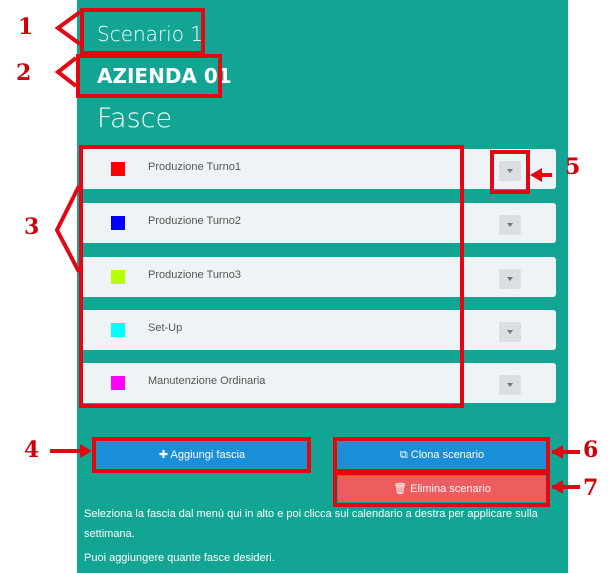 This screenshot has width=613, height=573. What do you see at coordinates (24, 73) in the screenshot?
I see `annotation-label-2: 2` at bounding box center [24, 73].